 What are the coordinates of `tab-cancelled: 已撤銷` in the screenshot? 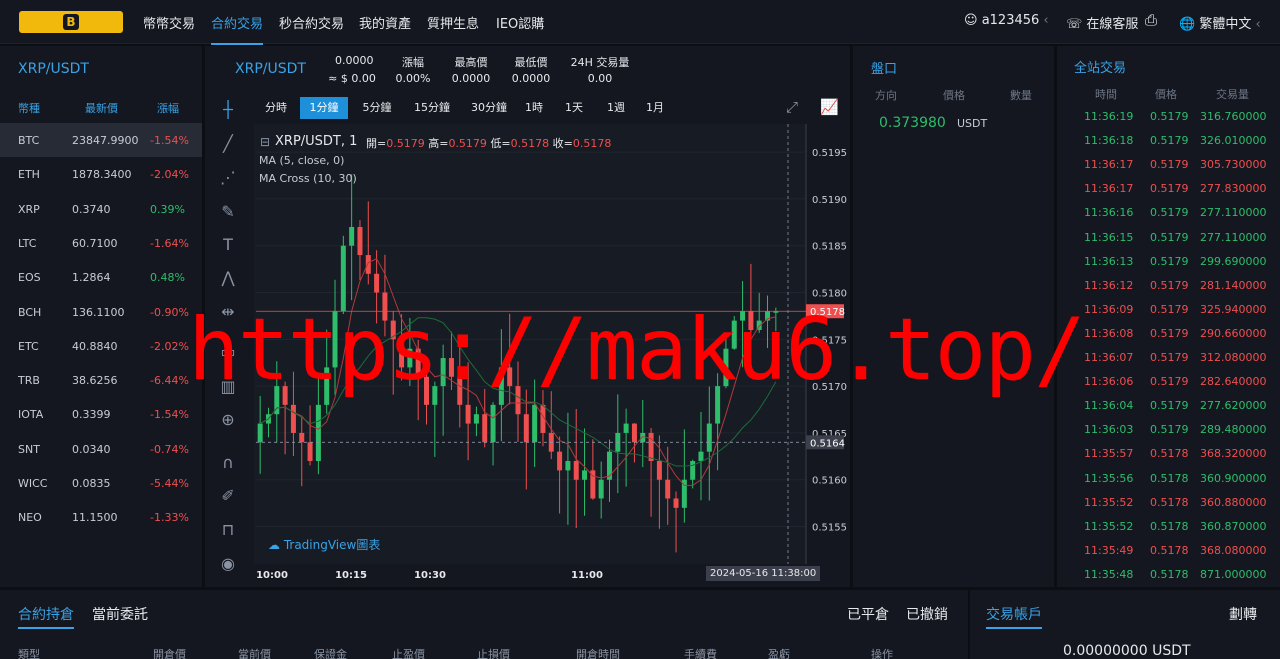 It's located at (927, 614).